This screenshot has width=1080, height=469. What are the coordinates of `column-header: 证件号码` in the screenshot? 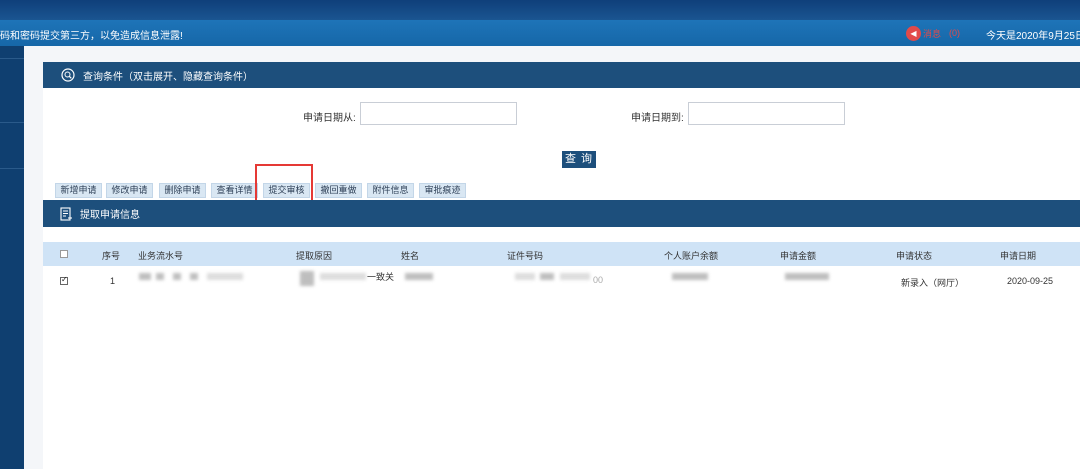 It's located at (525, 255).